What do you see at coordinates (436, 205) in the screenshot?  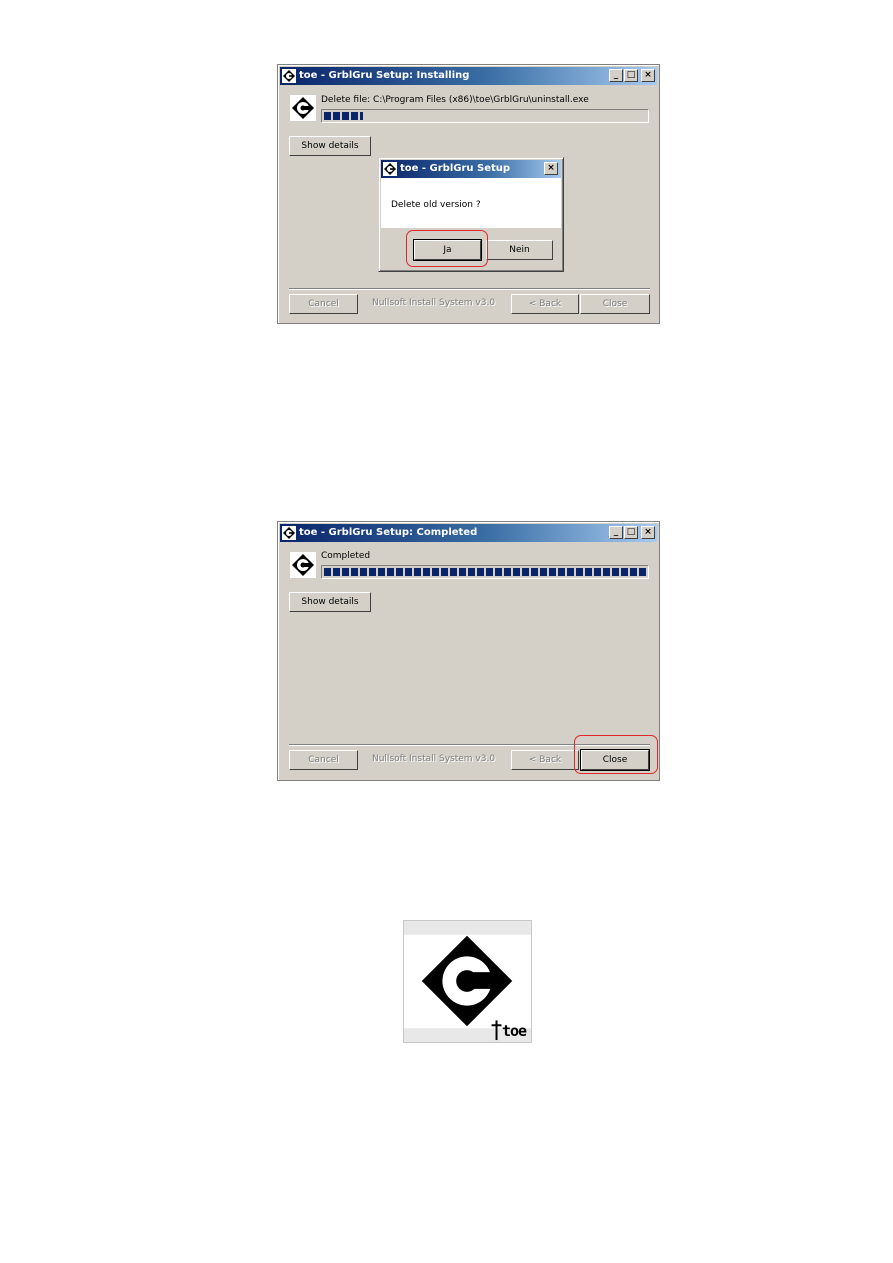 I see `dialog-message: Delete old version ?` at bounding box center [436, 205].